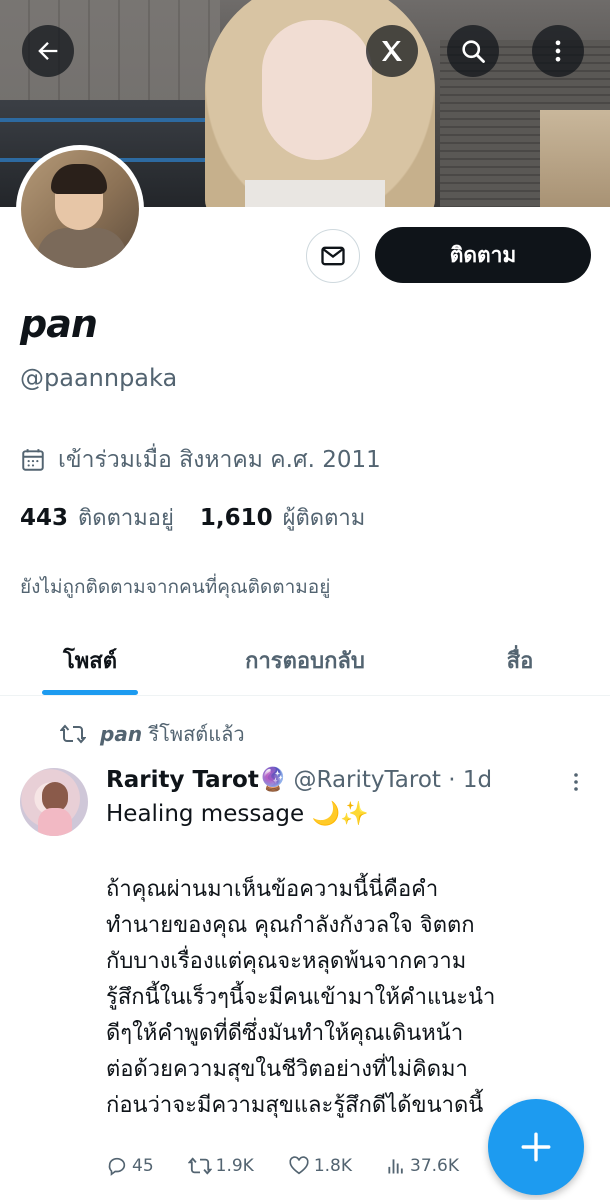 This screenshot has height=1200, width=610. What do you see at coordinates (483, 255) in the screenshot?
I see `follow-button: ติดตาม` at bounding box center [483, 255].